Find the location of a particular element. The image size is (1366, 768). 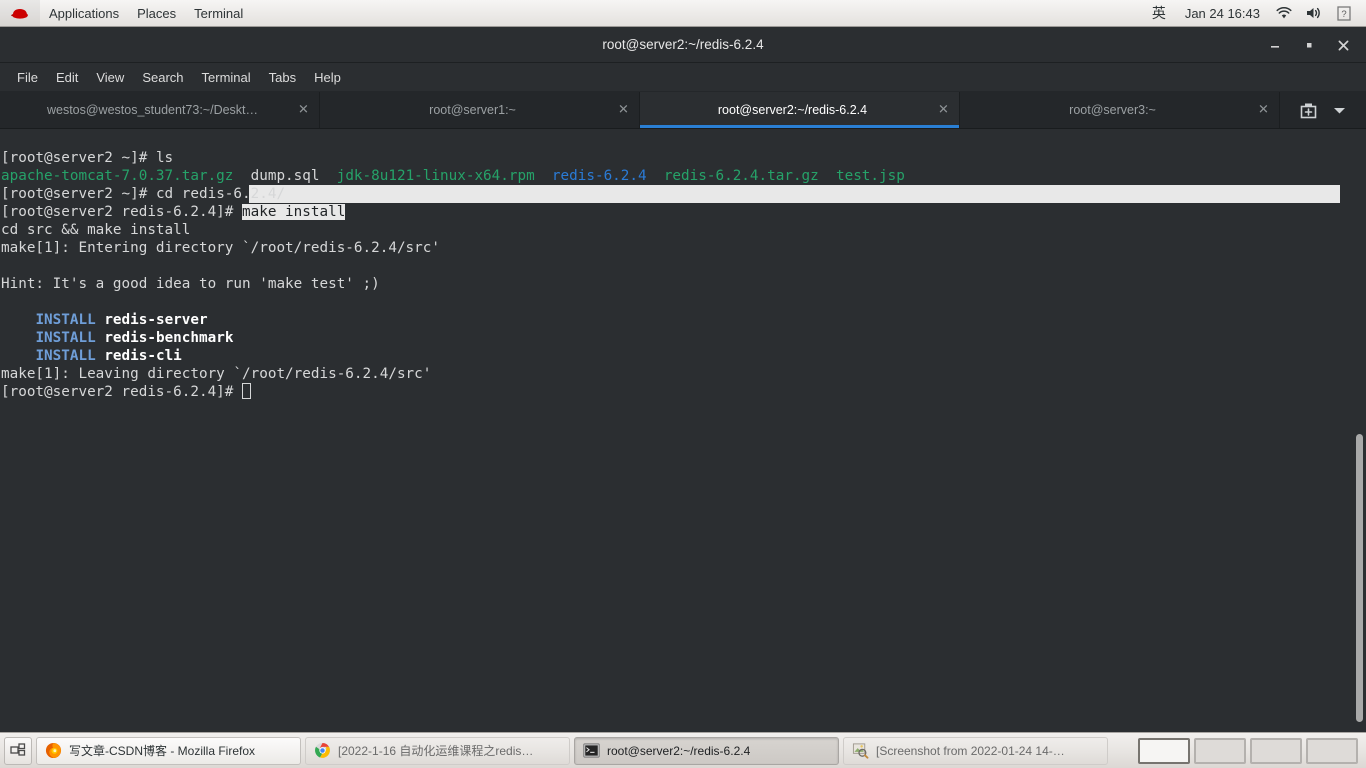

terminal-line: INSTALL redis-benchmark is located at coordinates (453, 338).